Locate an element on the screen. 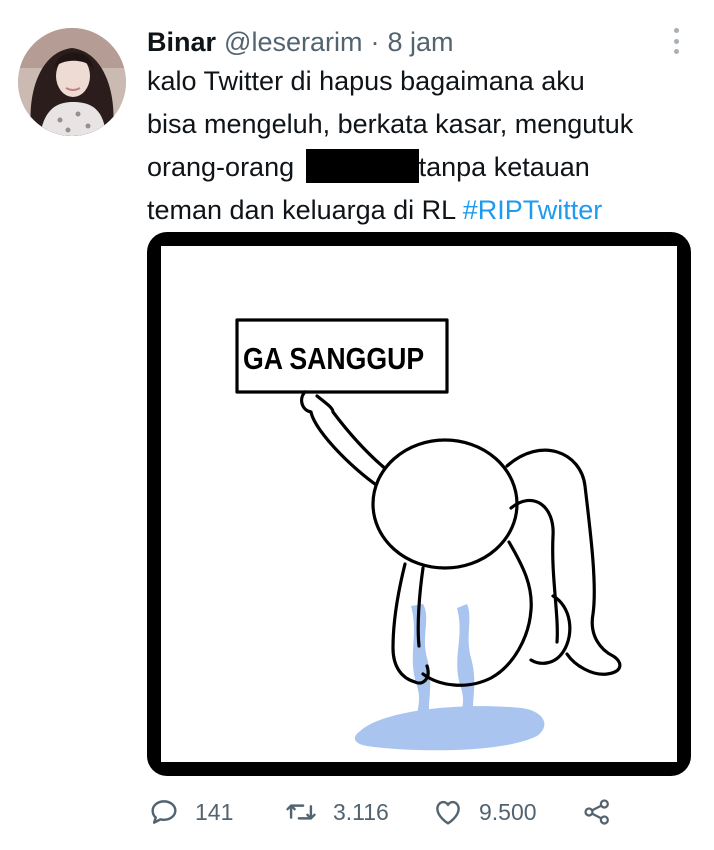 The width and height of the screenshot is (714, 850). tweet-text-line: teman dan keluarga di RL #RIPTwitter is located at coordinates (427, 210).